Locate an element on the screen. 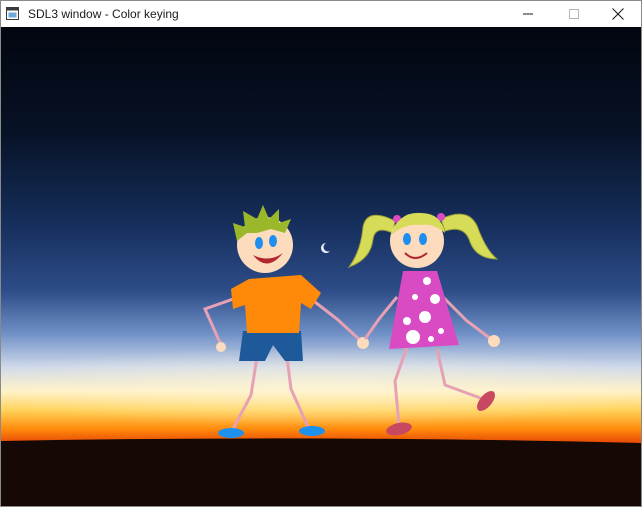 The width and height of the screenshot is (642, 507). minimize-button is located at coordinates (528, 14).